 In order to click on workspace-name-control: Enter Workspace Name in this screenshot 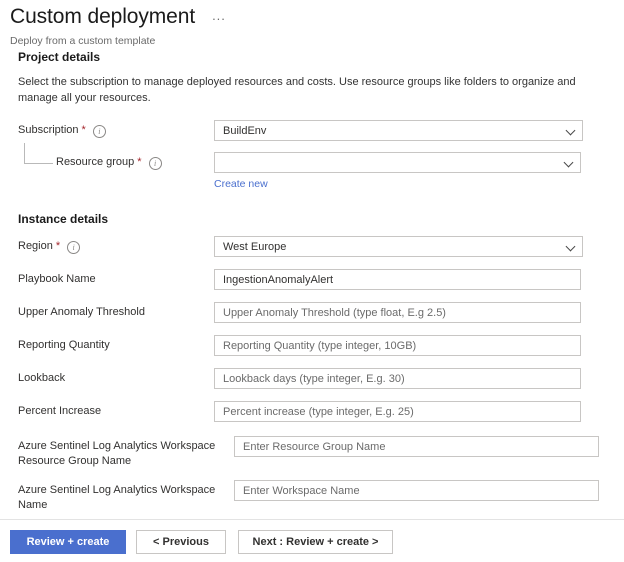, I will do `click(429, 490)`.